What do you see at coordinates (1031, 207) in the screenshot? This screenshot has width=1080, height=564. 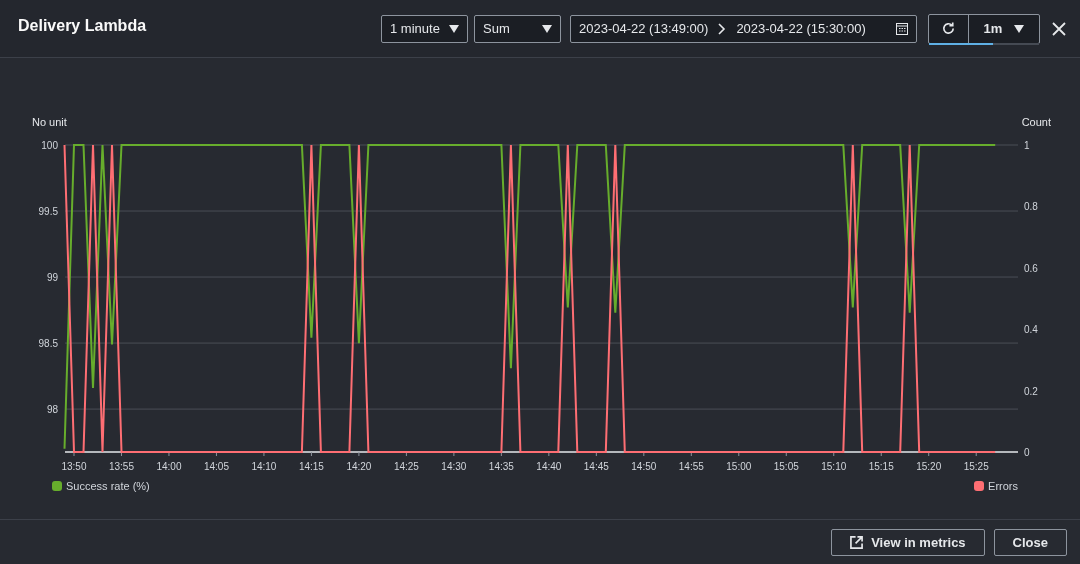 I see `tick-label: 0.8` at bounding box center [1031, 207].